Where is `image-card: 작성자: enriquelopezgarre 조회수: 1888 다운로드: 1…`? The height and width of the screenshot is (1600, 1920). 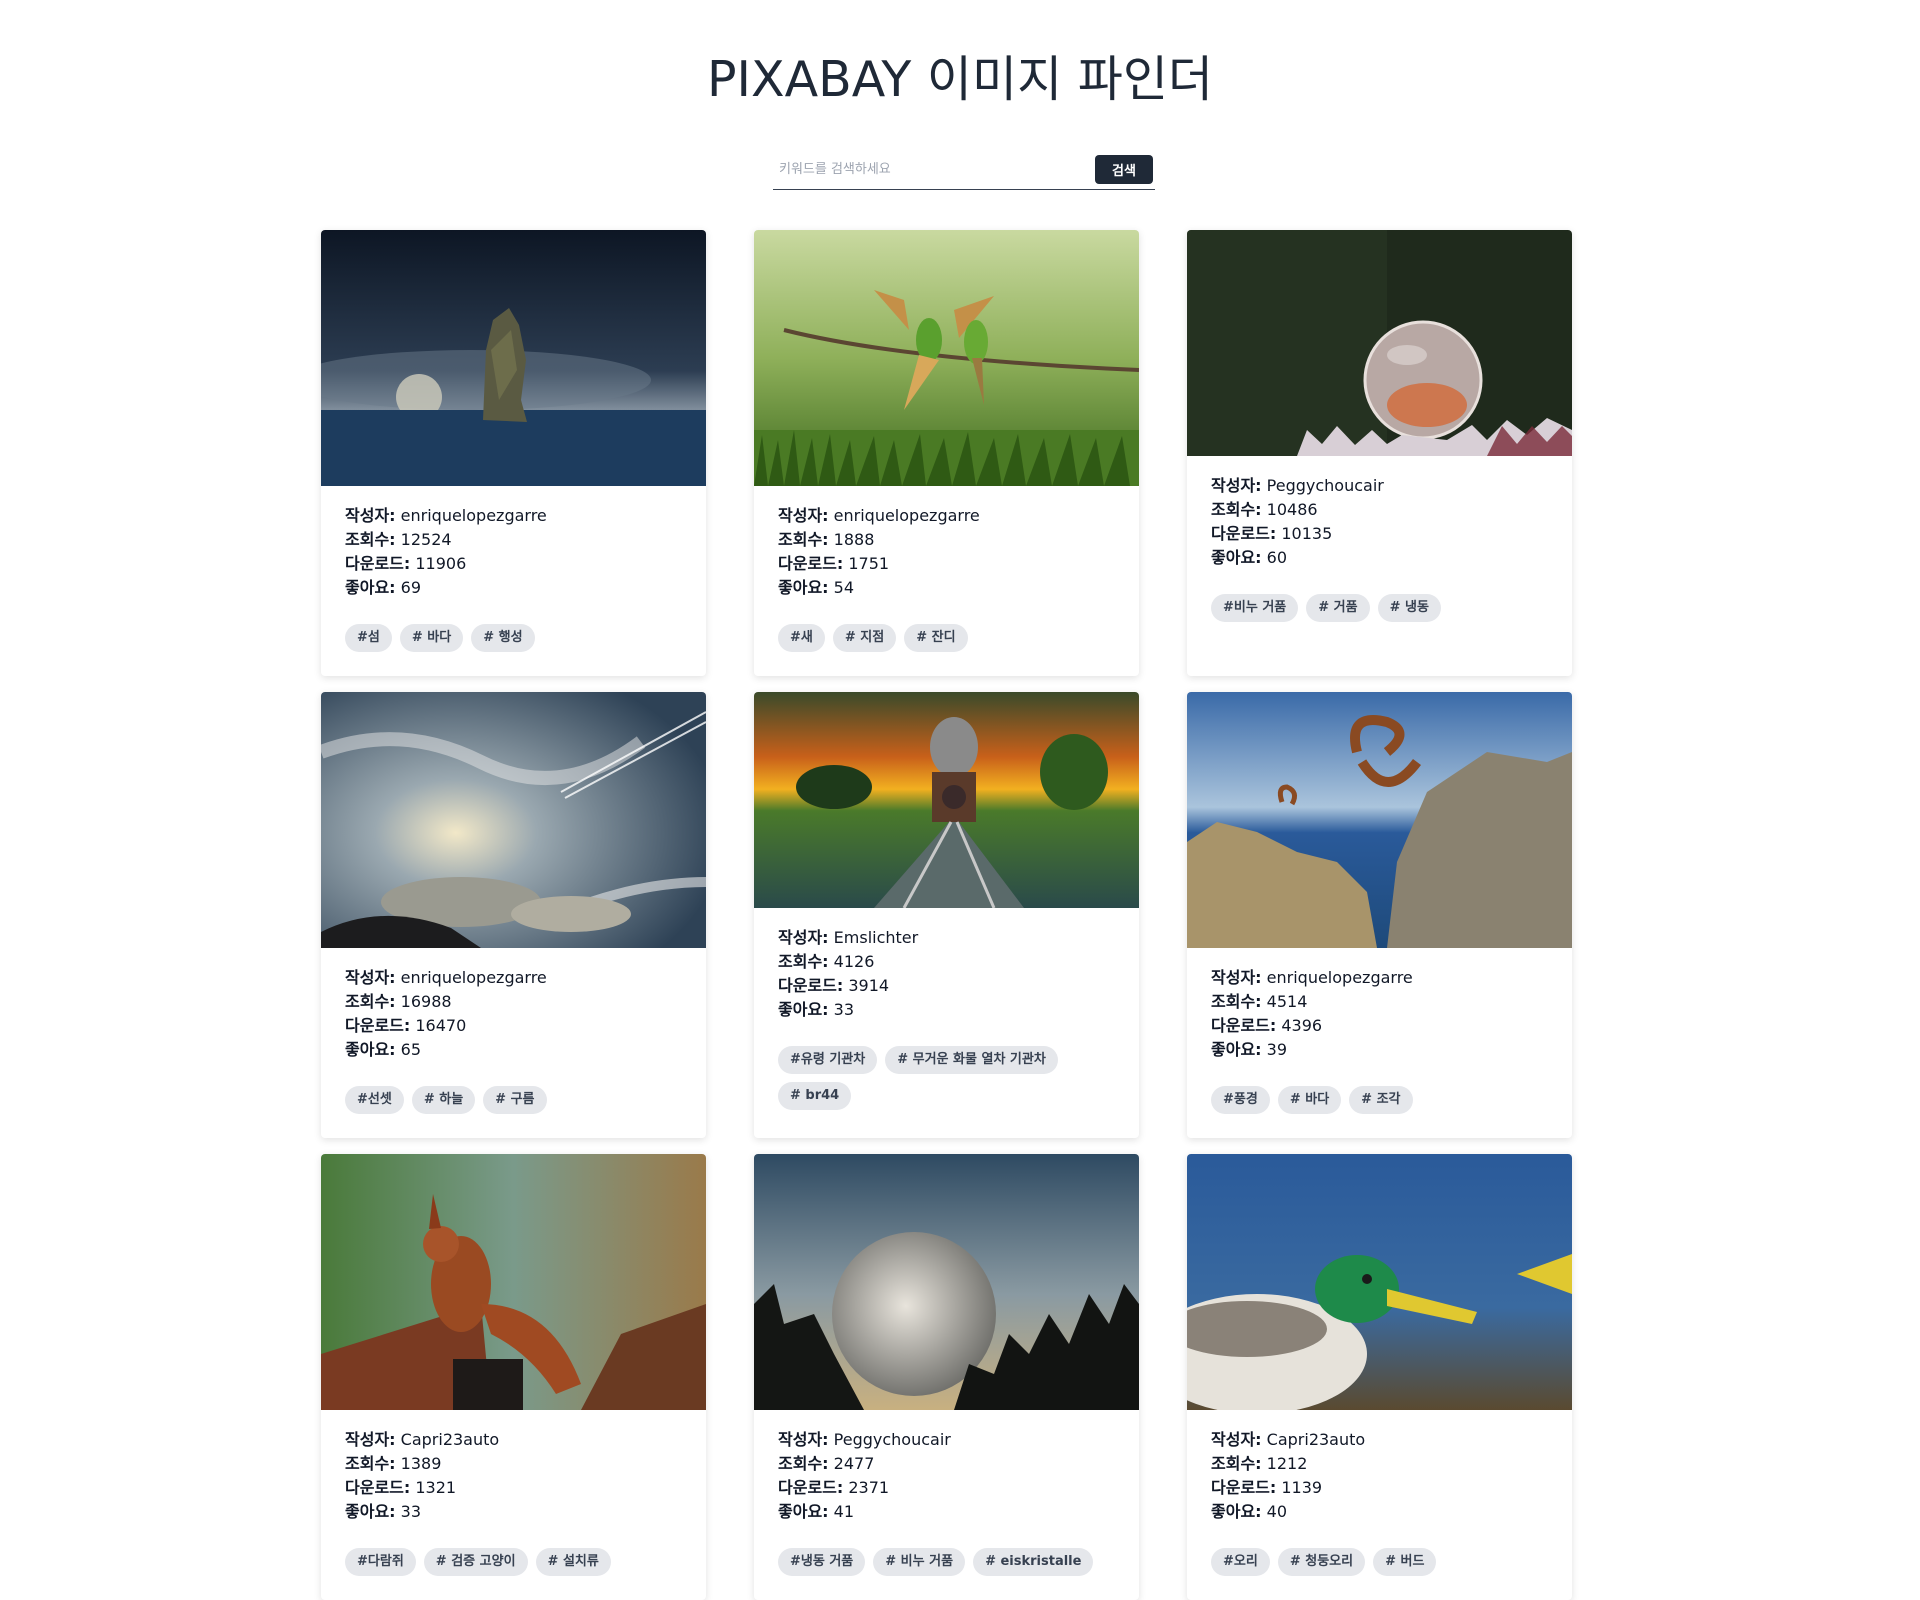
image-card: 작성자: enriquelopezgarre 조회수: 1888 다운로드: 1… is located at coordinates (946, 453).